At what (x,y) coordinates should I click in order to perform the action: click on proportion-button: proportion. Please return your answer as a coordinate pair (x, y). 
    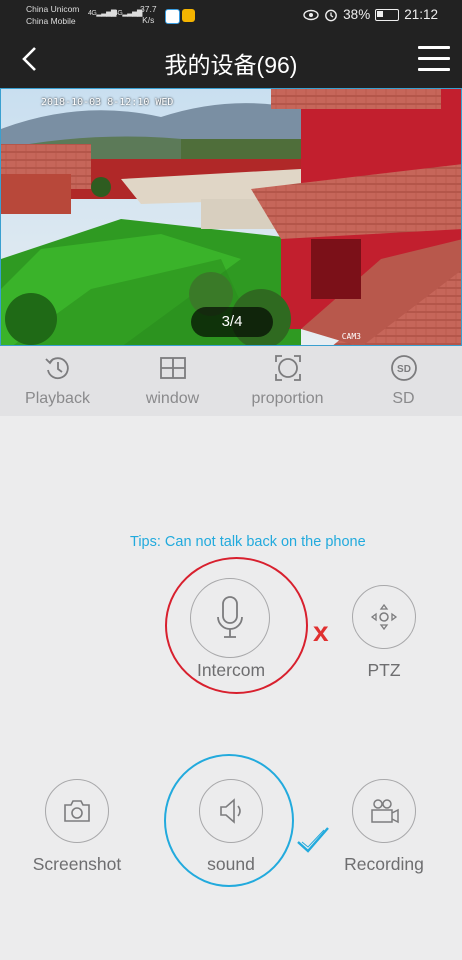
    Looking at the image, I should click on (287, 381).